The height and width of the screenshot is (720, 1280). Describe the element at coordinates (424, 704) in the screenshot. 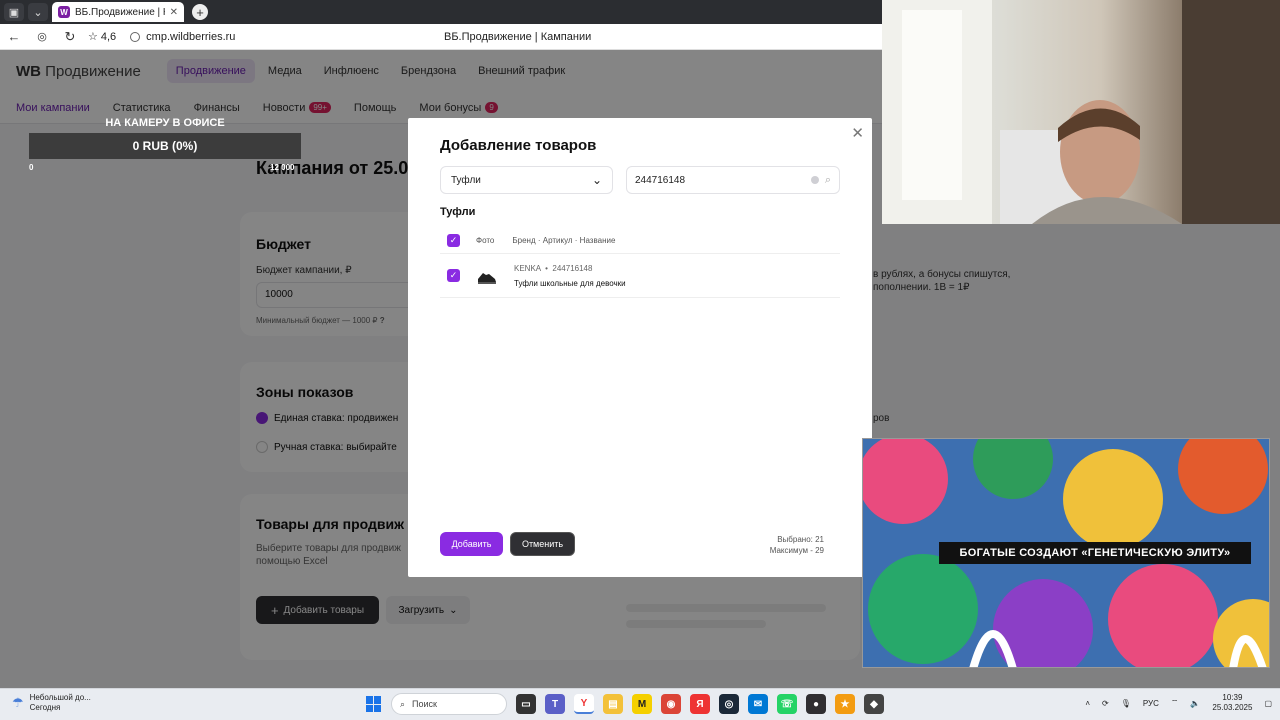

I see `taskbar-search-label: Поиск` at that location.